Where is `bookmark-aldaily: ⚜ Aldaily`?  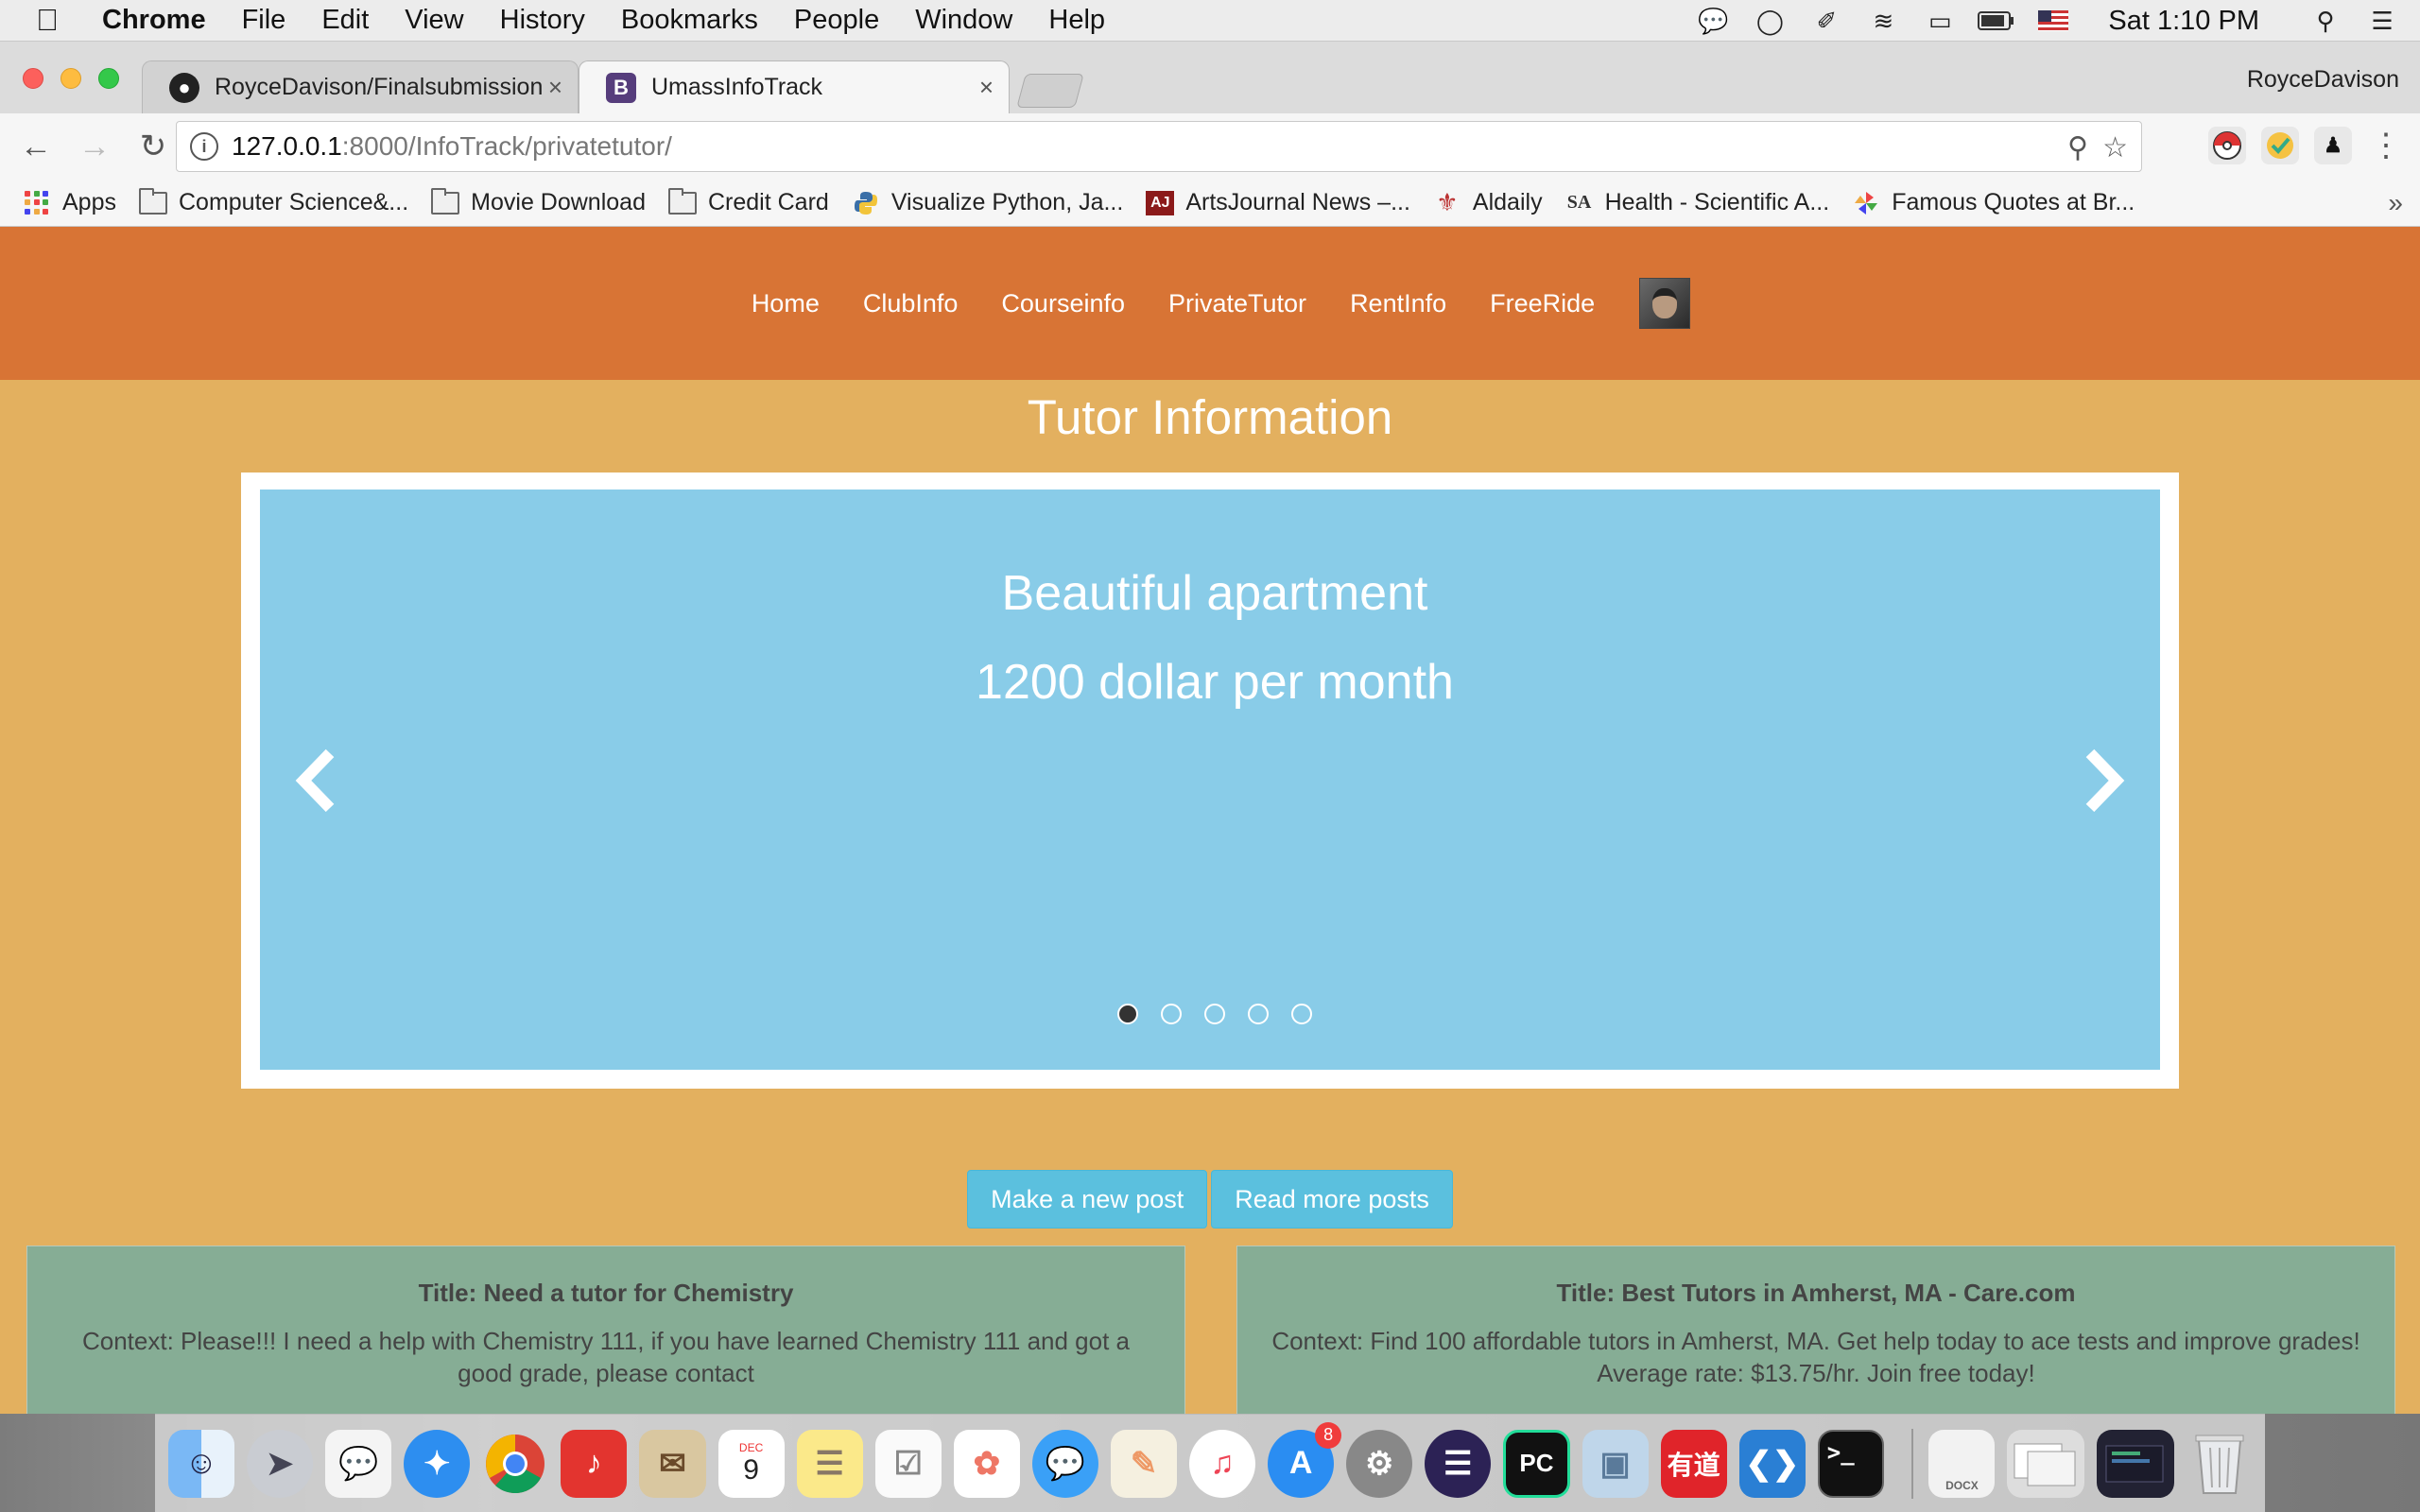 bookmark-aldaily: ⚜ Aldaily is located at coordinates (1487, 202).